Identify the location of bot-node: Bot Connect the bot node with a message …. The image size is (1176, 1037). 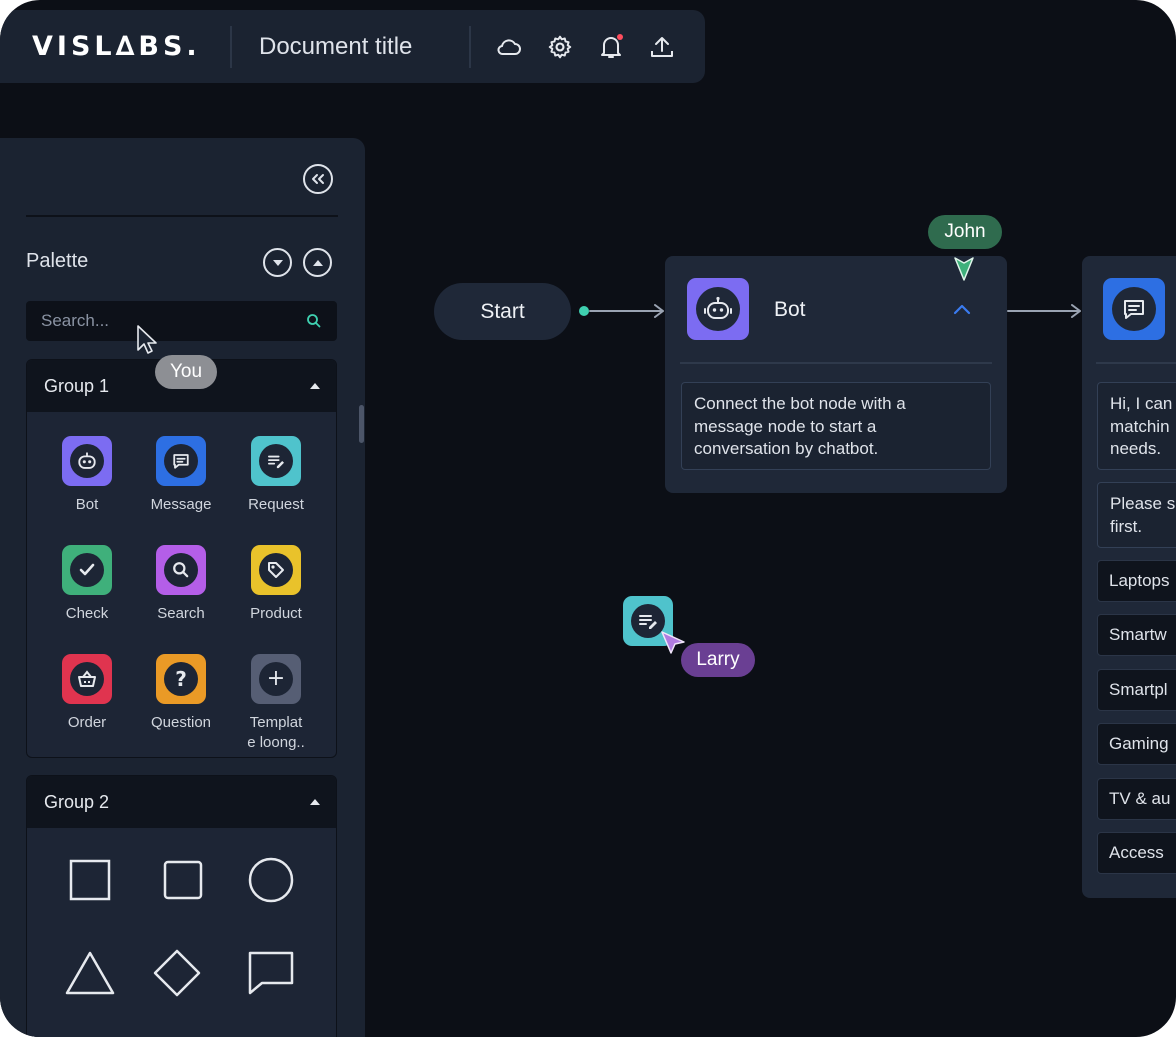
(836, 374).